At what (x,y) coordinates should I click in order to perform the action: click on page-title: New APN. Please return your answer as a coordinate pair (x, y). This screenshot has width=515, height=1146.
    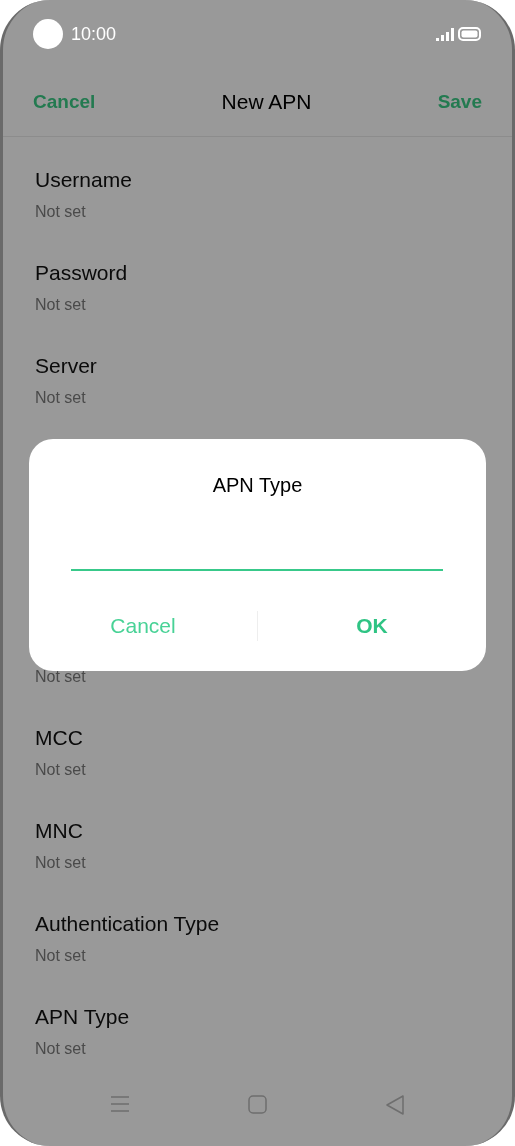
    Looking at the image, I should click on (266, 102).